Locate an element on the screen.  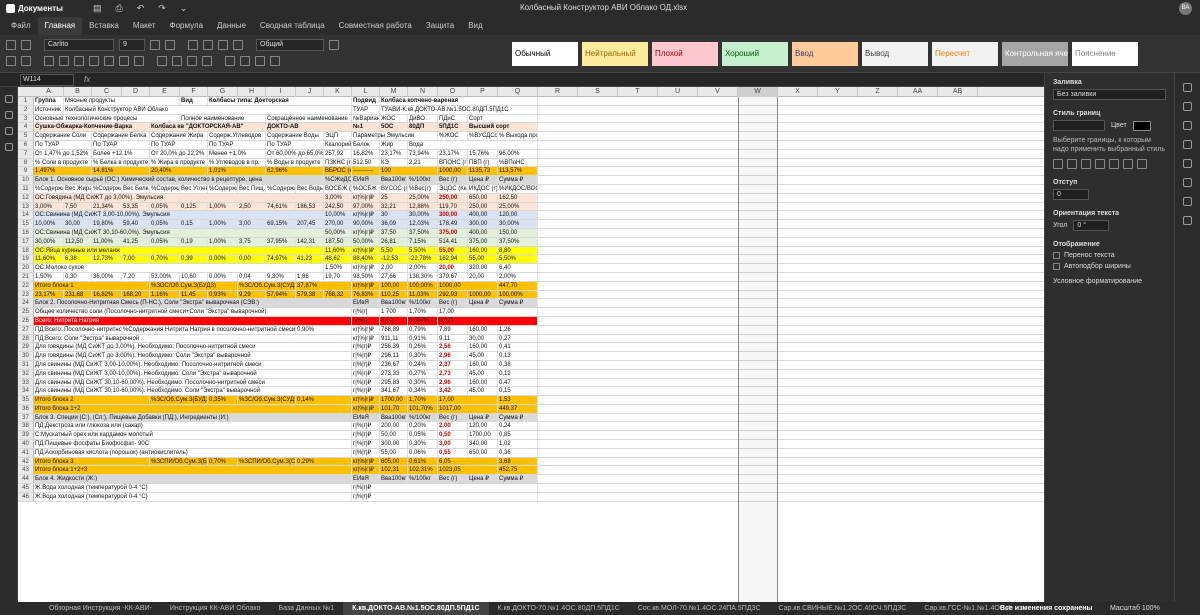
cell-L40: г|%|г|₽ is located at coordinates (366, 444).